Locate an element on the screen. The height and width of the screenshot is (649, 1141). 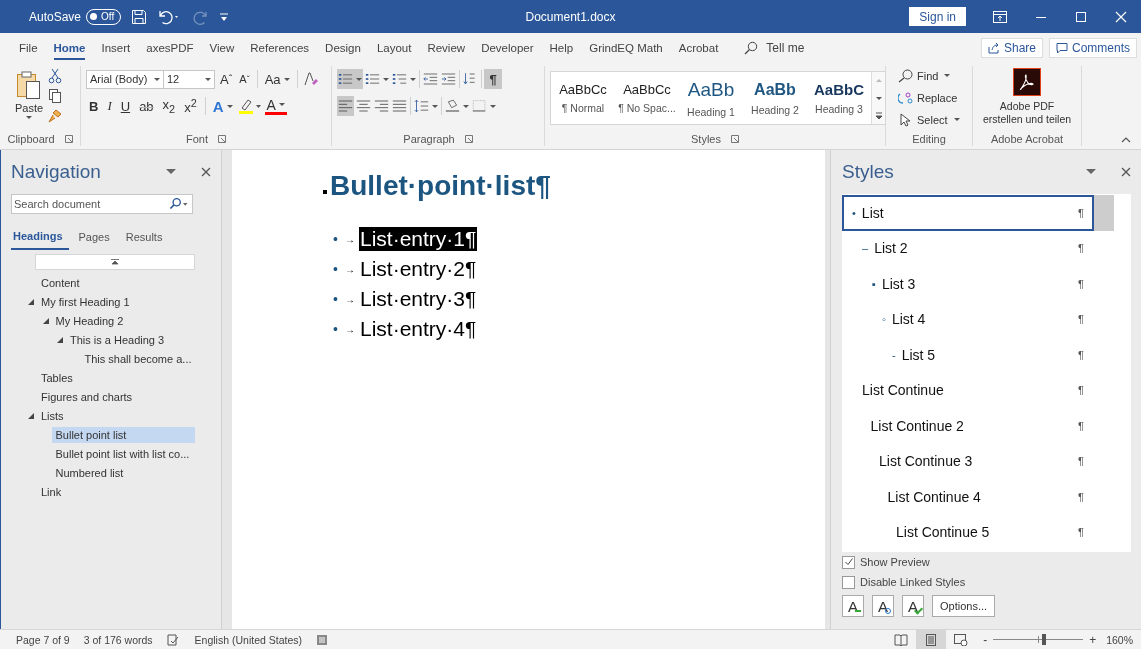
style-inspector-button: A is located at coordinates (883, 606).